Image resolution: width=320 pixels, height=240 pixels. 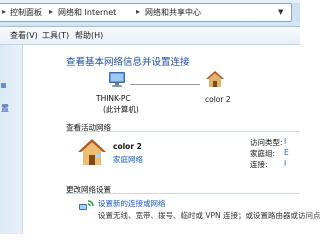 I want to click on page-title: 查看基本网络信息并设置连接, so click(x=128, y=62).